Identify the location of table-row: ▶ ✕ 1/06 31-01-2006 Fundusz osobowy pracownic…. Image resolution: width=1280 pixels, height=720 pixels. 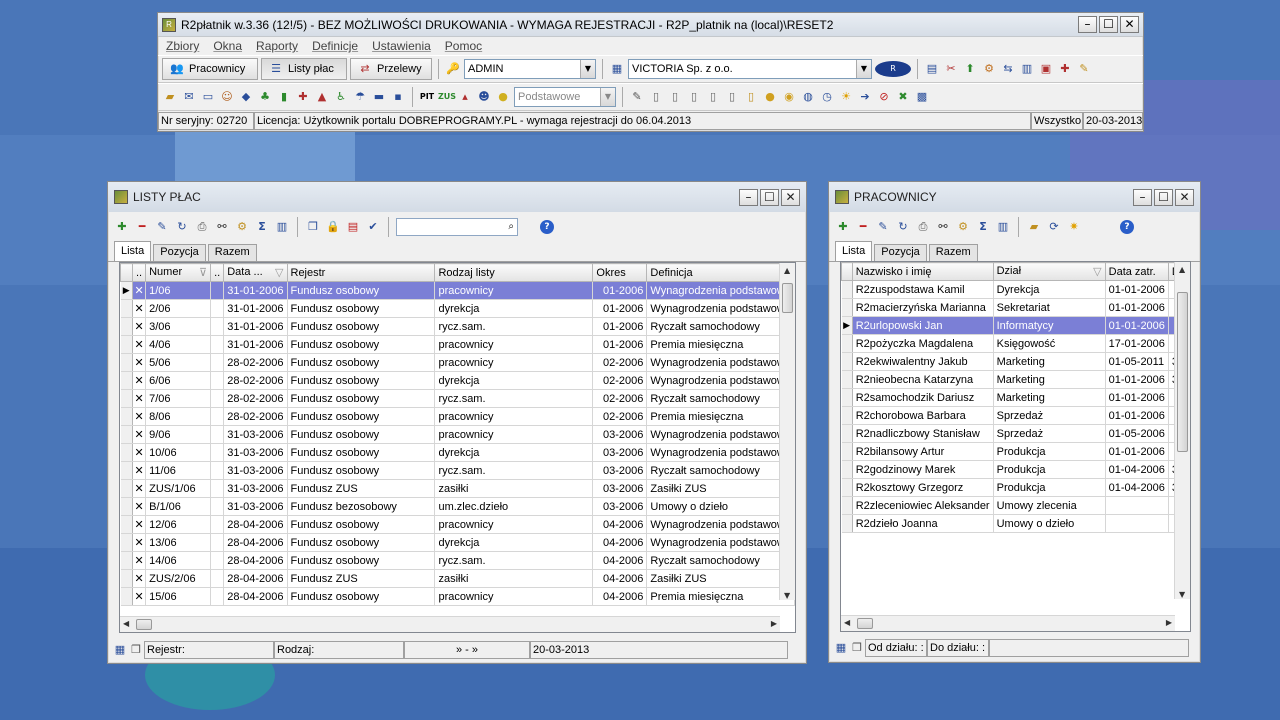
(457, 290).